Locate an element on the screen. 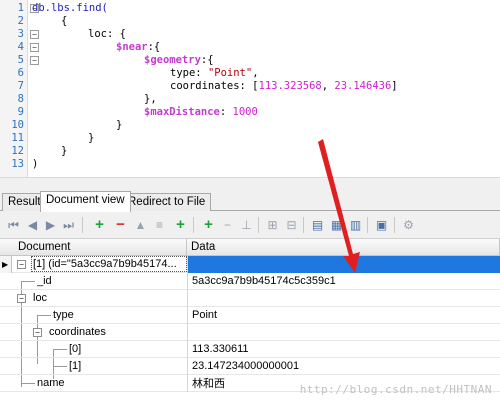 The width and height of the screenshot is (500, 402). line-number: 1 is located at coordinates (20, 8).